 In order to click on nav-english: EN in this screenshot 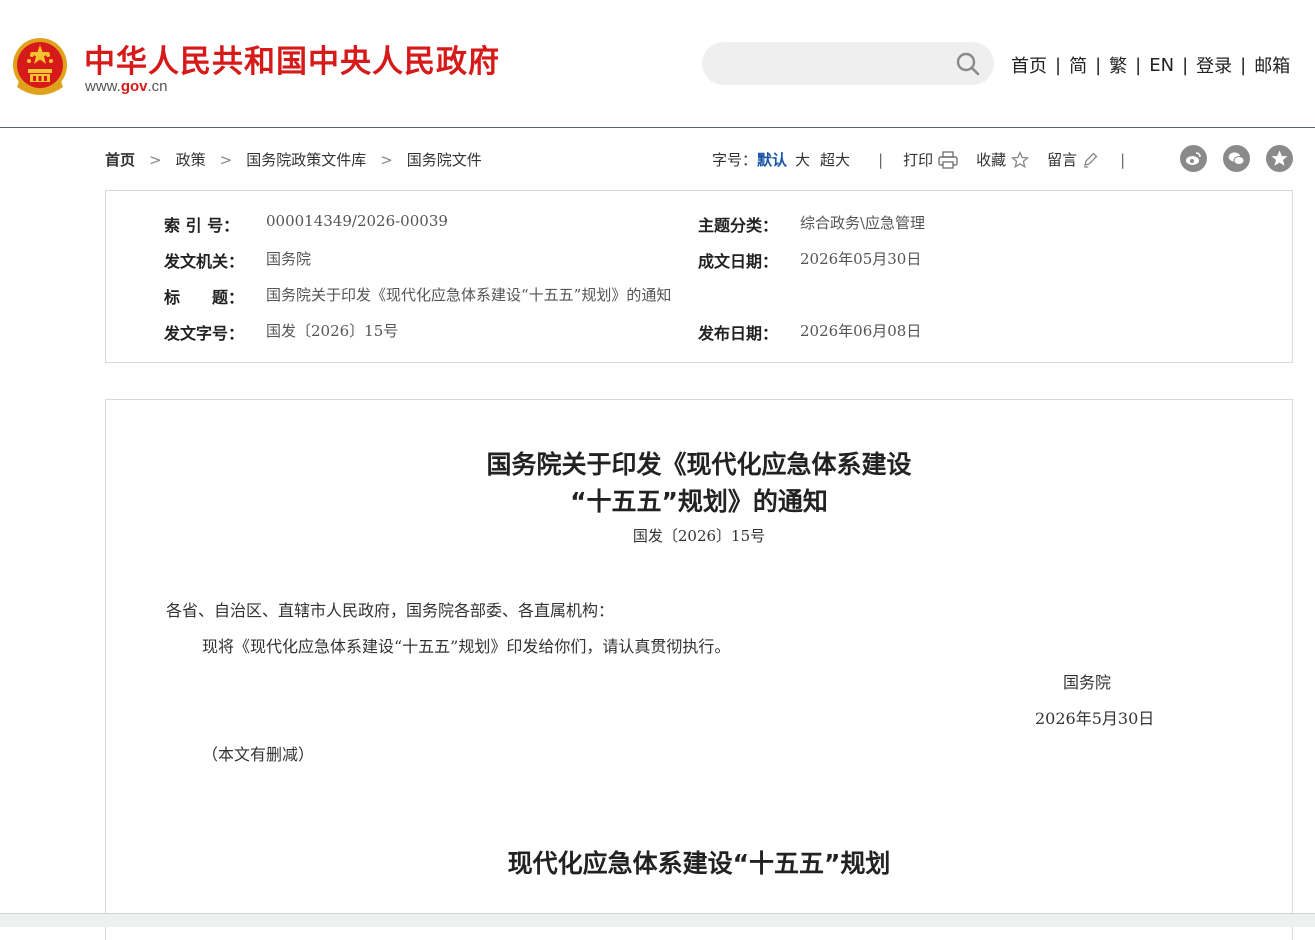, I will do `click(1161, 65)`.